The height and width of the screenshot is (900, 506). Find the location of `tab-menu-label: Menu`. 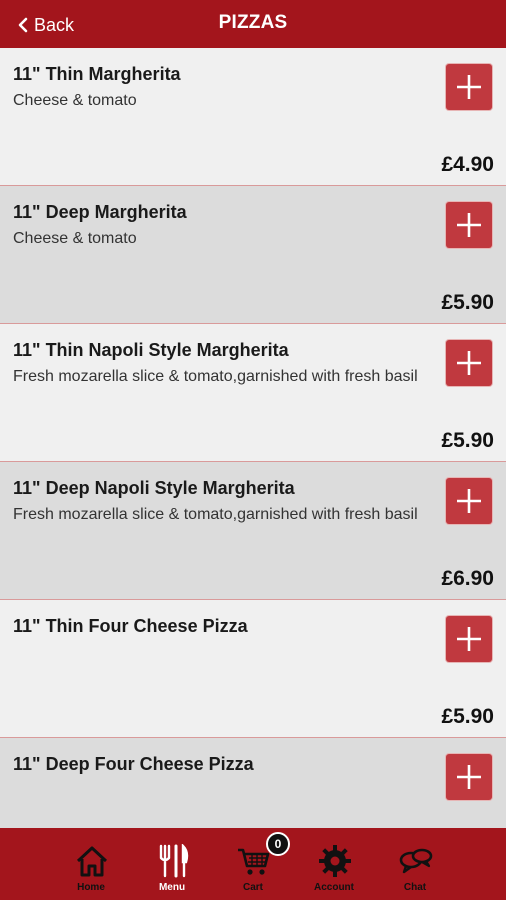

tab-menu-label: Menu is located at coordinates (172, 887).